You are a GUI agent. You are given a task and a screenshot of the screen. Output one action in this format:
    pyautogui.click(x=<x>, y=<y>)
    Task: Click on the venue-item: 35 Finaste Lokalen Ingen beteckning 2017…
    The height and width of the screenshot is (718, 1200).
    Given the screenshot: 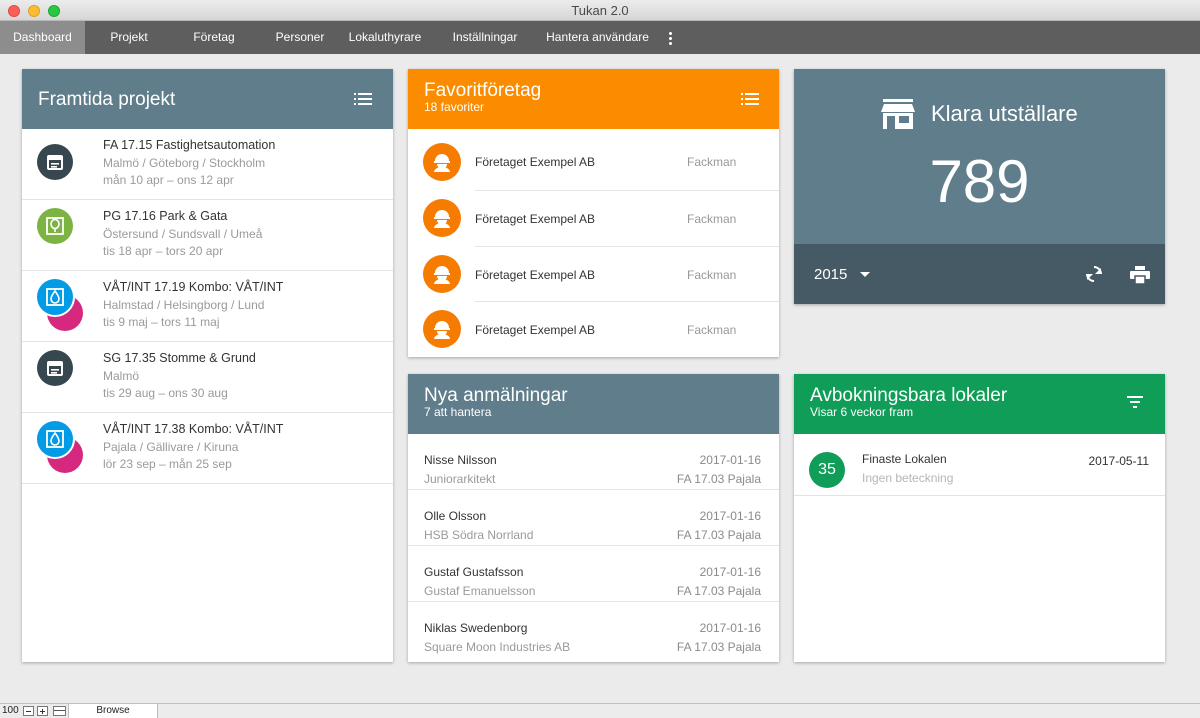 What is the action you would take?
    pyautogui.click(x=979, y=465)
    